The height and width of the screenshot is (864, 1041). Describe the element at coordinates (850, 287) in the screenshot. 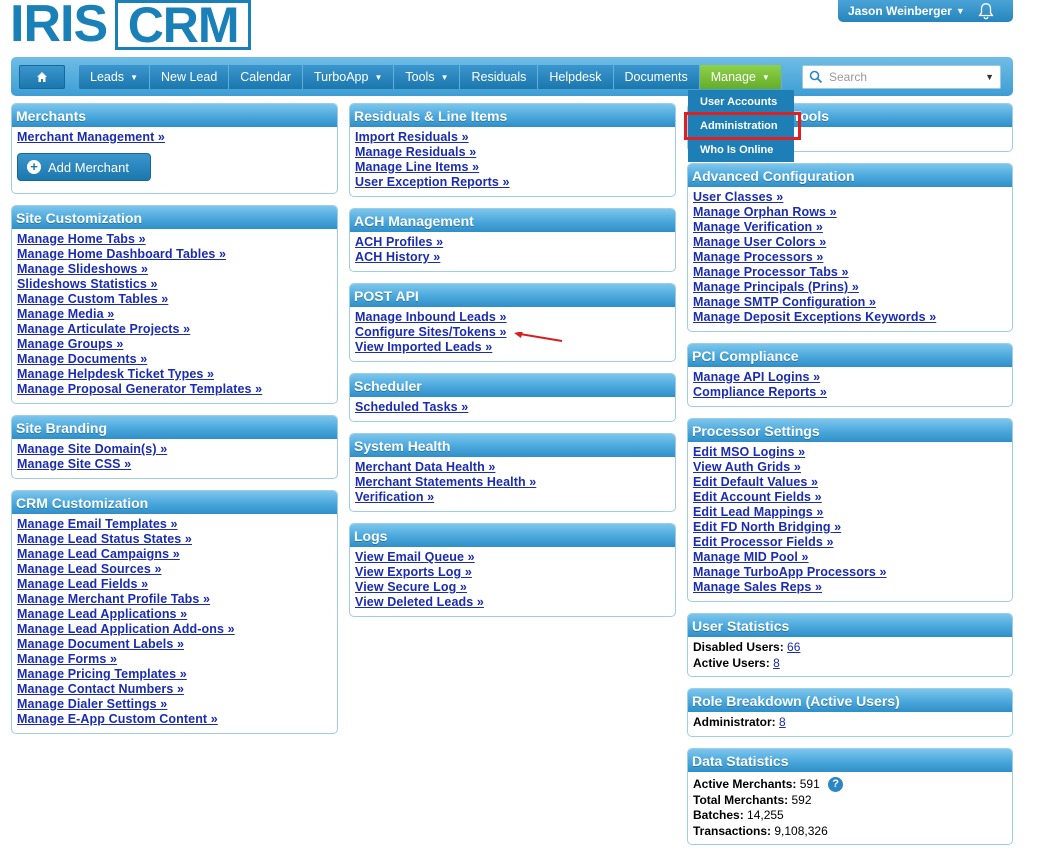

I see `link-manage-principals-prins: Manage Principals (Prins) »` at that location.